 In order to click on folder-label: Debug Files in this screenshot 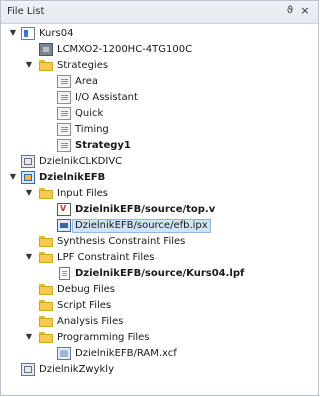, I will do `click(86, 289)`.